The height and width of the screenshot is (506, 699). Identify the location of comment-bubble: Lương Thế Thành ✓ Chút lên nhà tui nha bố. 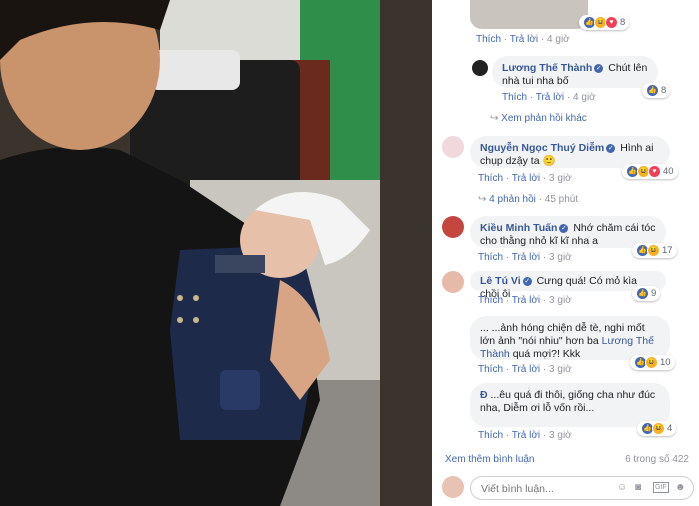
(575, 72).